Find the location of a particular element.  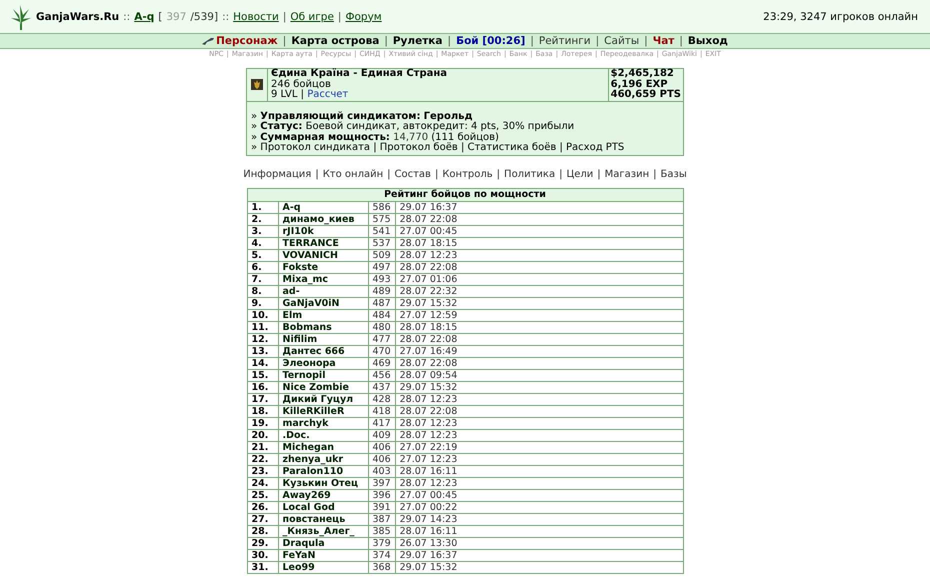

power-cell: 396 is located at coordinates (382, 495).